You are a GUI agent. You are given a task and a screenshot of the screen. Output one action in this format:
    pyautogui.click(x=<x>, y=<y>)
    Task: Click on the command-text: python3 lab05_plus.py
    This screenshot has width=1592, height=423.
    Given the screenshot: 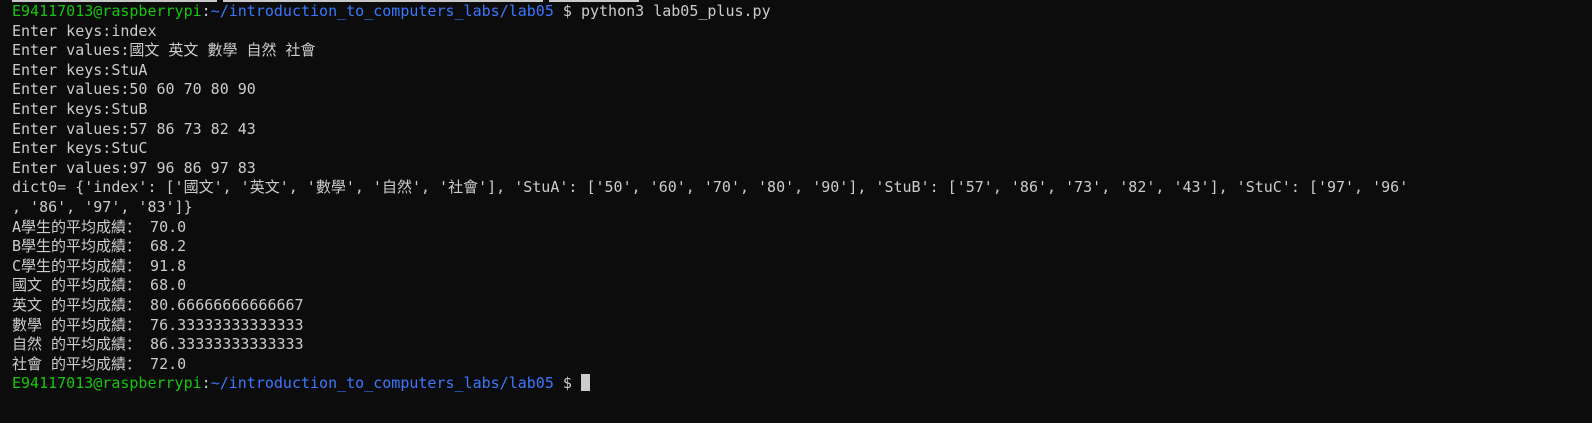 What is the action you would take?
    pyautogui.click(x=675, y=11)
    